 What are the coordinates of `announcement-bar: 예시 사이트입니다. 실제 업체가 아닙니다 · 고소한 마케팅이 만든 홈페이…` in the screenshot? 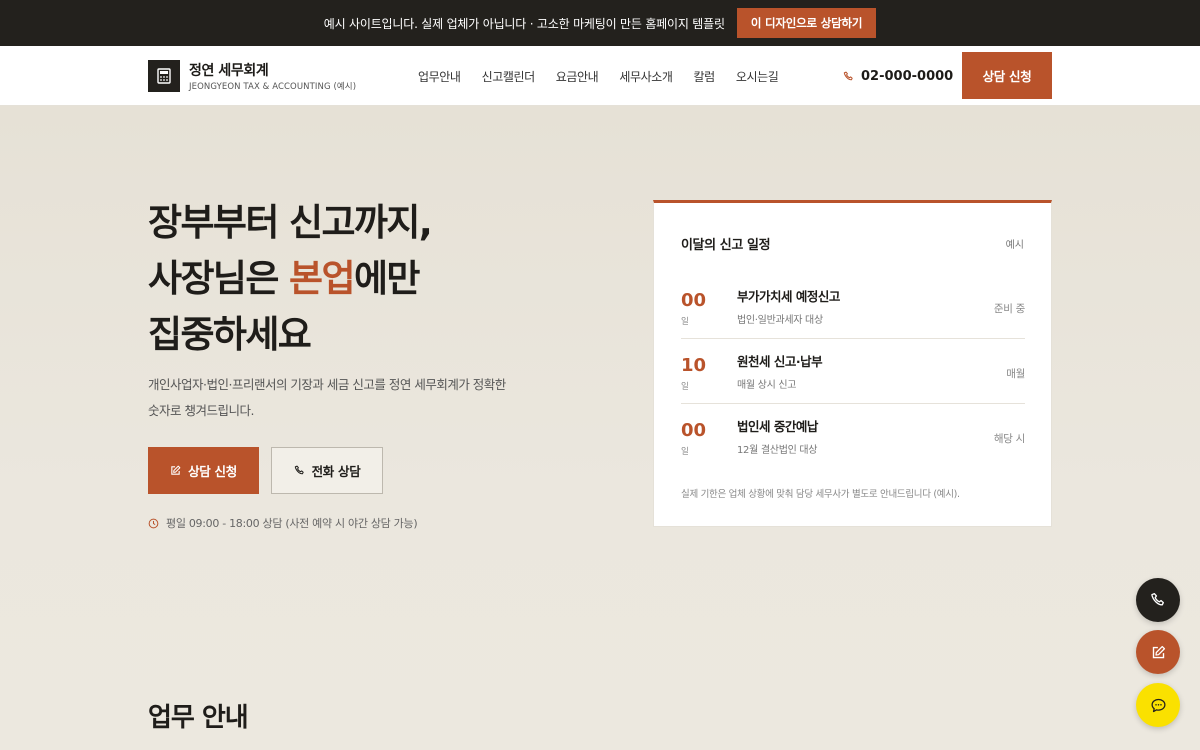 It's located at (600, 23).